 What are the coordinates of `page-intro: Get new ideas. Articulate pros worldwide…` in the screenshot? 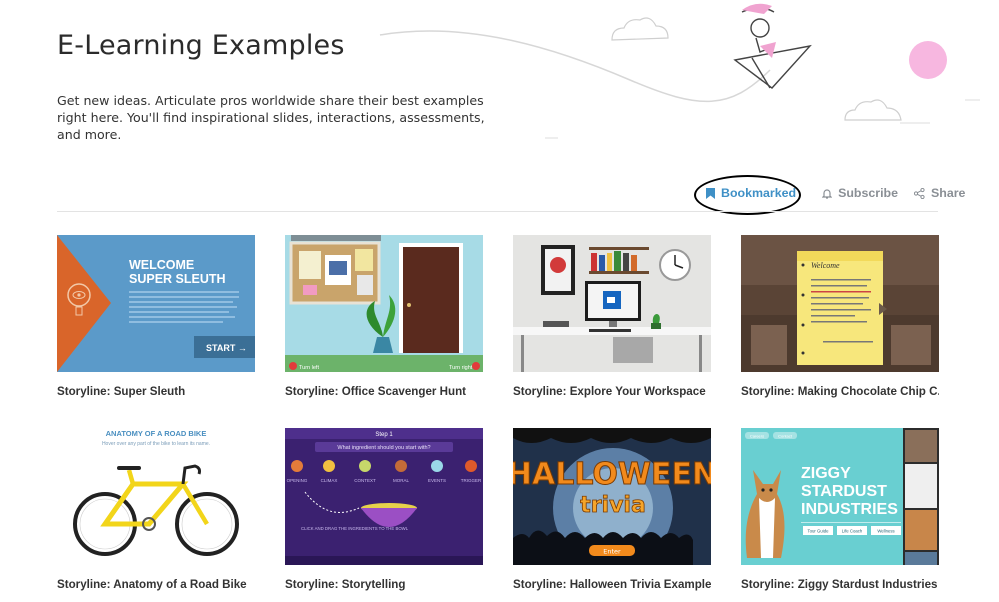 It's located at (271, 117).